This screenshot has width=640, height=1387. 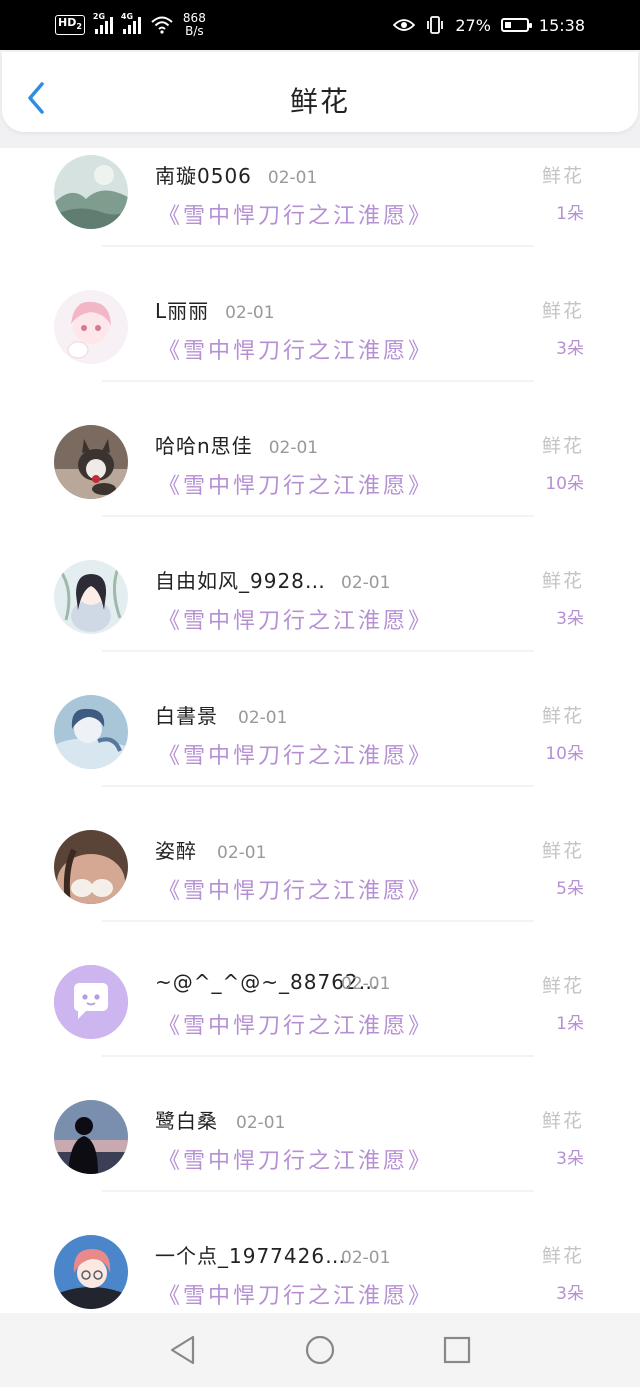 I want to click on list-item: 白書景 02-01 《雪中悍刀行之江淮愿》 鲜花 10朵, so click(x=320, y=755).